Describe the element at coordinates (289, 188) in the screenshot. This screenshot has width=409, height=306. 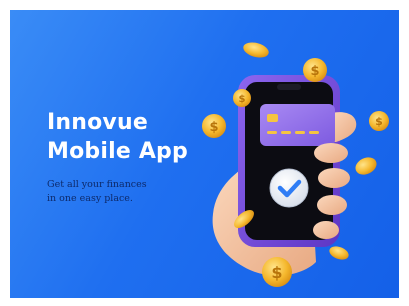
I see `checkmark-icon` at that location.